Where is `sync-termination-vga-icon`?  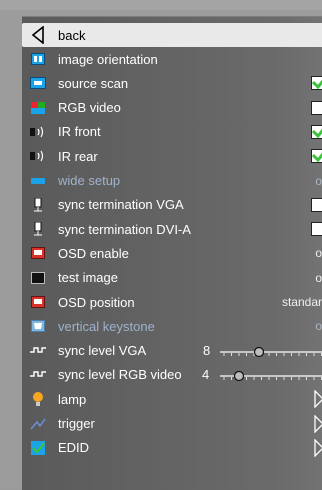 sync-termination-vga-icon is located at coordinates (38, 205).